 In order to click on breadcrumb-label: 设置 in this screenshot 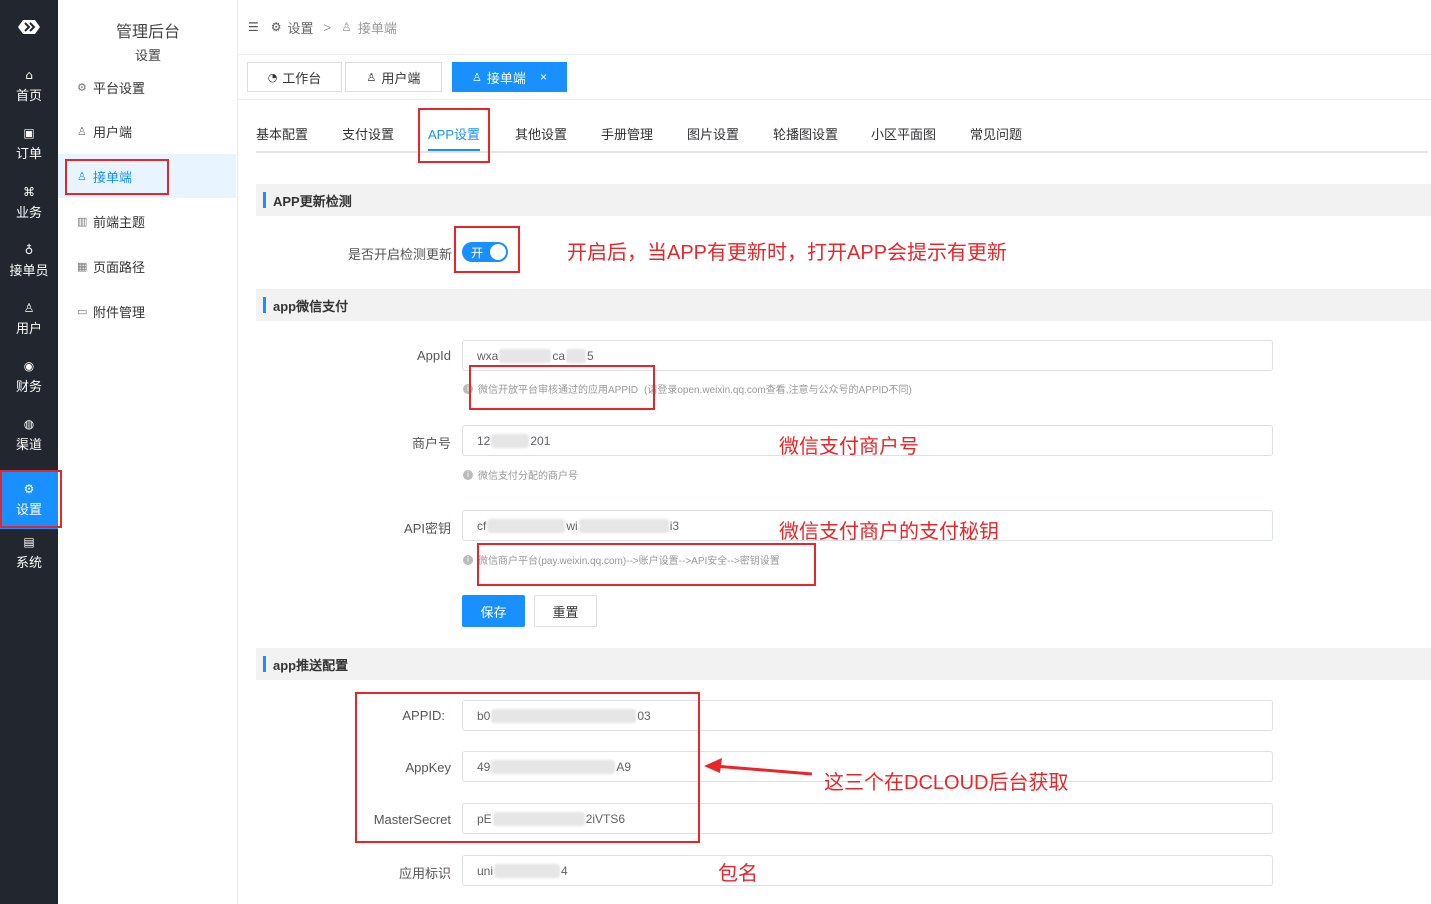, I will do `click(300, 28)`.